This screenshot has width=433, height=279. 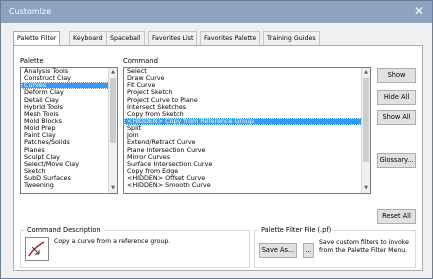 I want to click on tab-keyboard: Keyboard, so click(x=88, y=38).